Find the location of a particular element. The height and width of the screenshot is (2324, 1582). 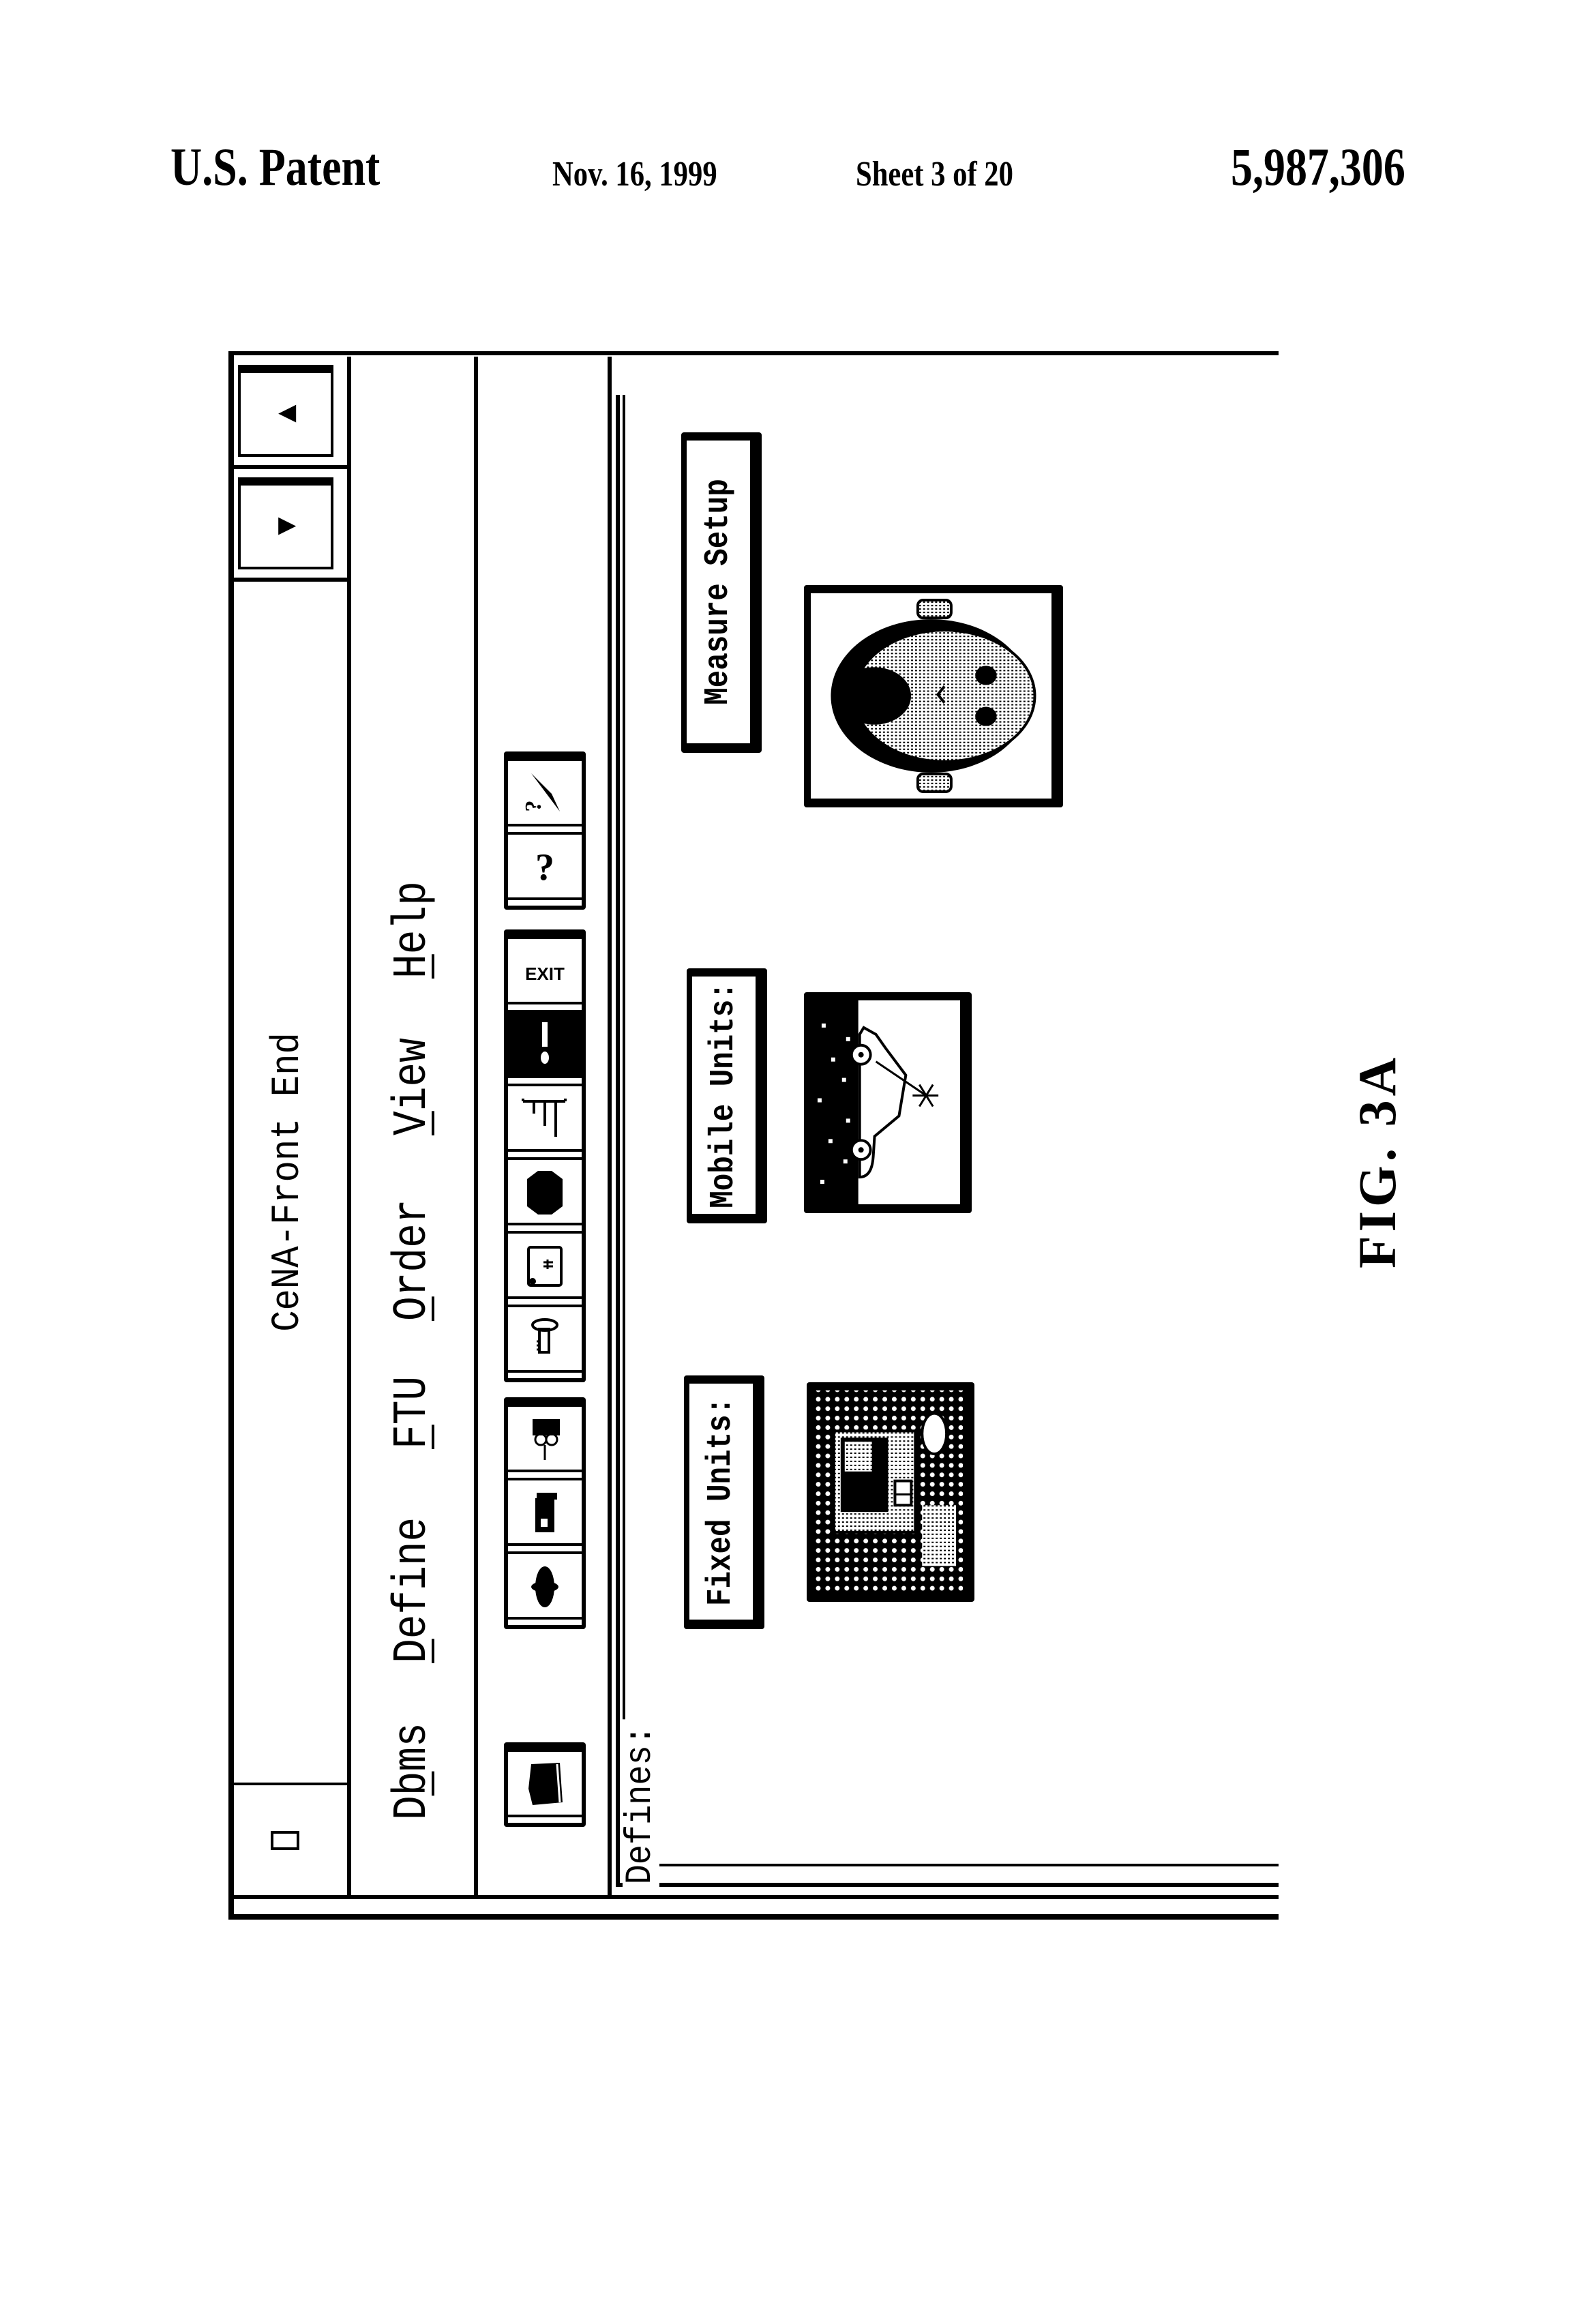

svg-text: EXIT is located at coordinates (545, 974).